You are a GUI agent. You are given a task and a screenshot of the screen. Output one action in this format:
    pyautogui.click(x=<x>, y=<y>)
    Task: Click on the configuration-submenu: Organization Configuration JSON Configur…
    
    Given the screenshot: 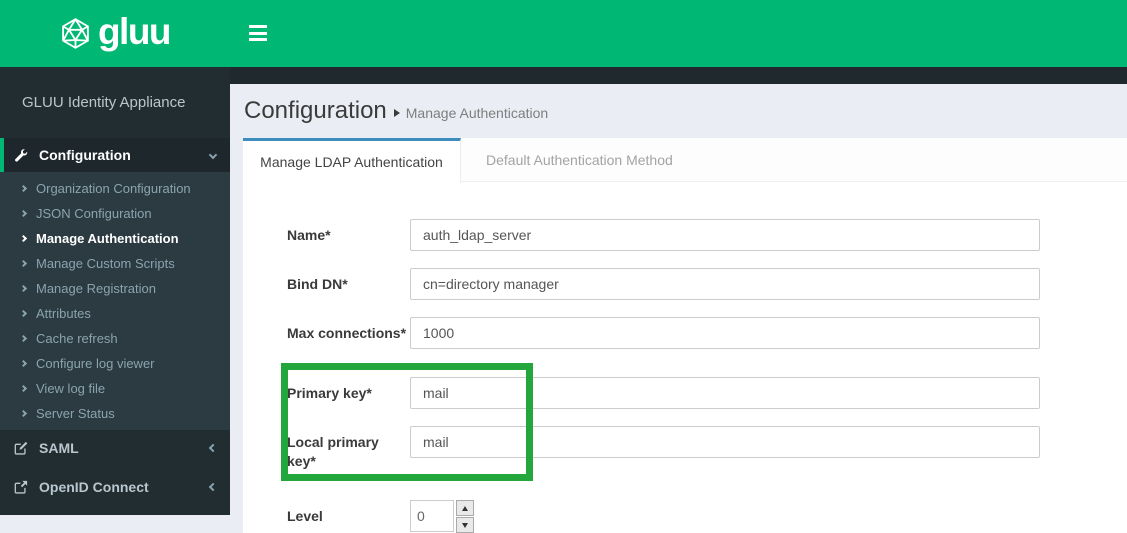 What is the action you would take?
    pyautogui.click(x=115, y=301)
    